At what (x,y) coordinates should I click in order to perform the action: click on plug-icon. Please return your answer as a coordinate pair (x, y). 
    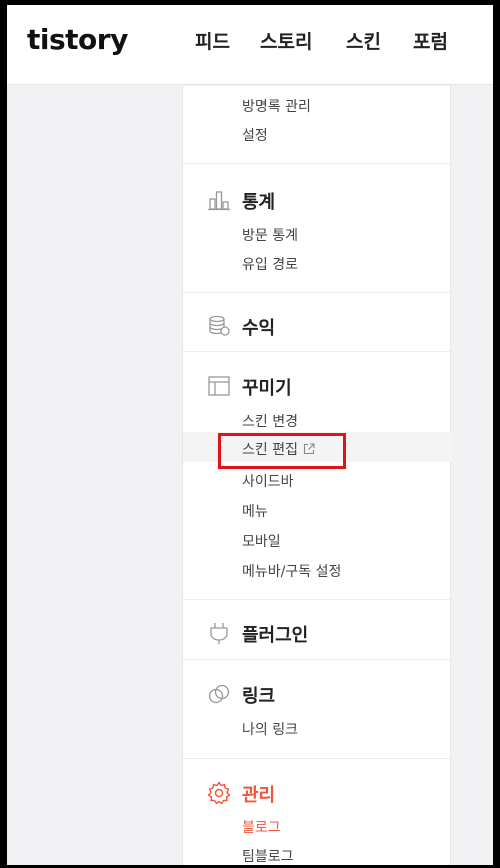
    Looking at the image, I should click on (219, 633).